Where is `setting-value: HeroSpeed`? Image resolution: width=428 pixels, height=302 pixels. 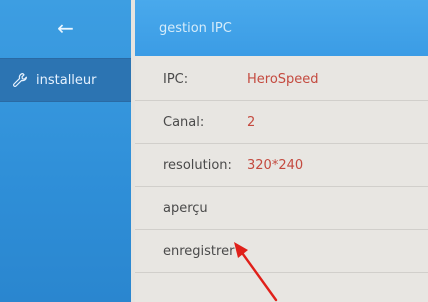 setting-value: HeroSpeed is located at coordinates (283, 79).